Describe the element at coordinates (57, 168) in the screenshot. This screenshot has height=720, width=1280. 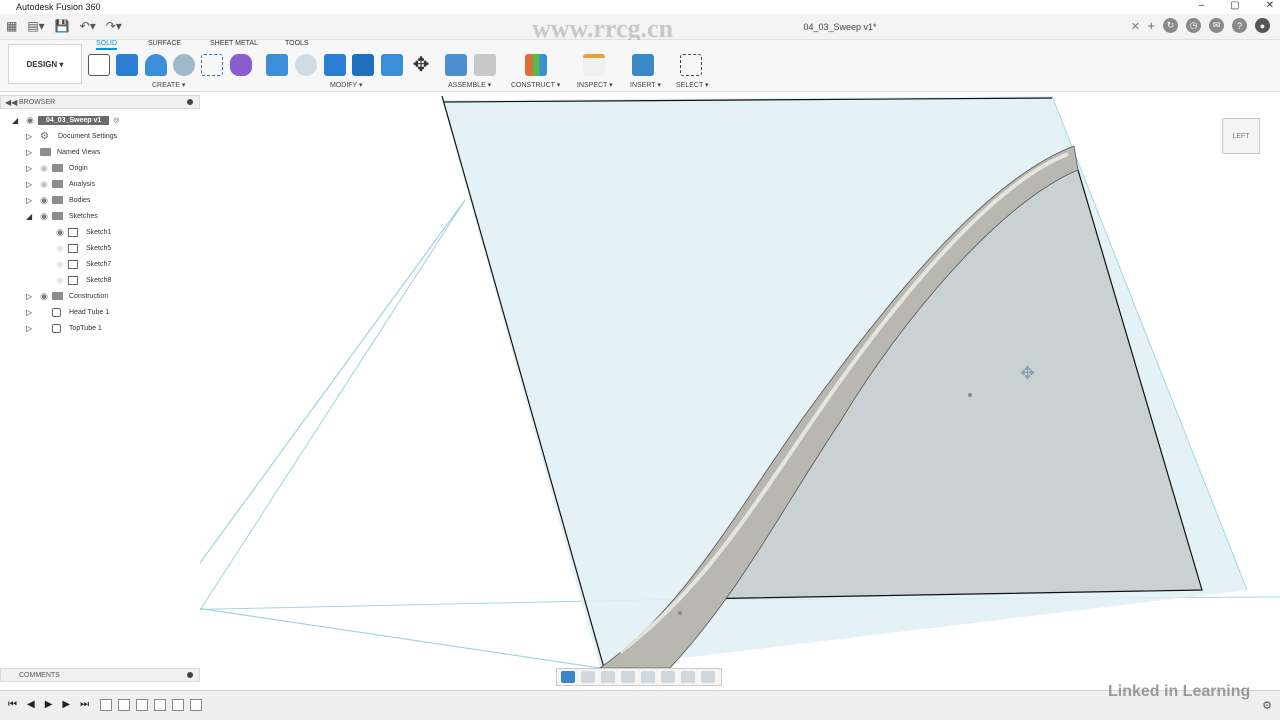
I see `tree-item-origin: ▷ ◉ Origin` at that location.